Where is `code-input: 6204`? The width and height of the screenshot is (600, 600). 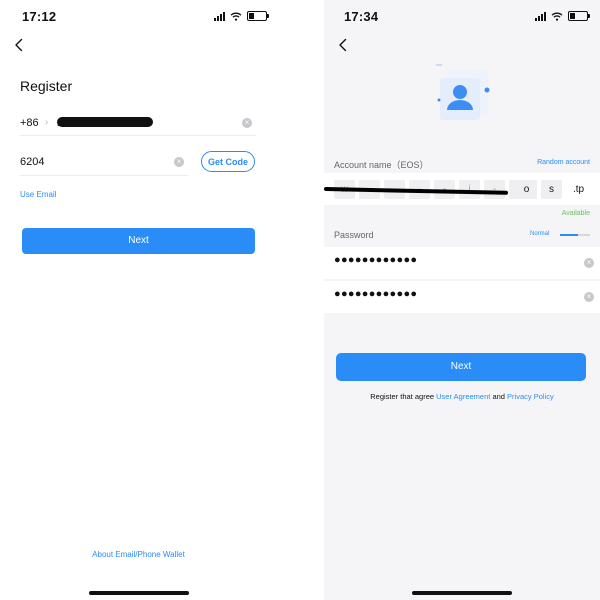 code-input: 6204 is located at coordinates (32, 162).